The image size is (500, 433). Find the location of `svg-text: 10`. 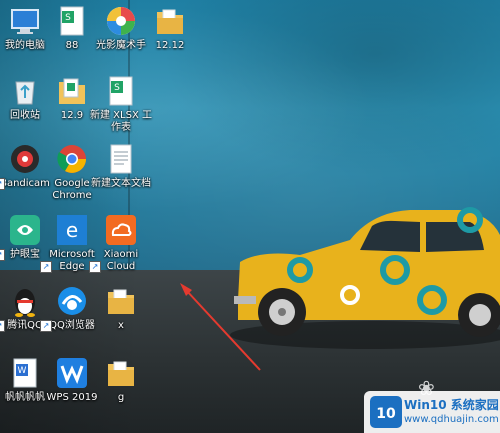

svg-text: 10 is located at coordinates (386, 414).